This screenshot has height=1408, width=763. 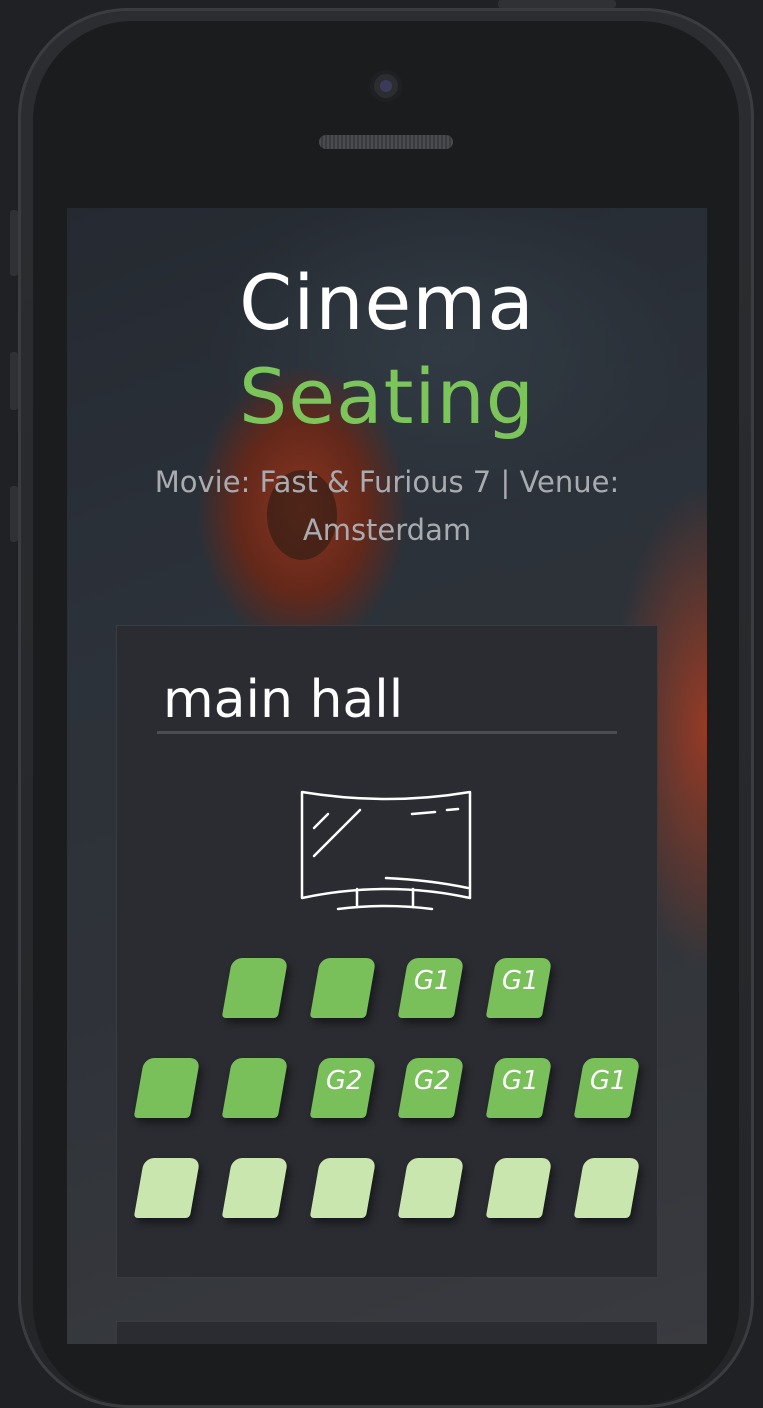 What do you see at coordinates (14, 243) in the screenshot?
I see `side-button-top` at bounding box center [14, 243].